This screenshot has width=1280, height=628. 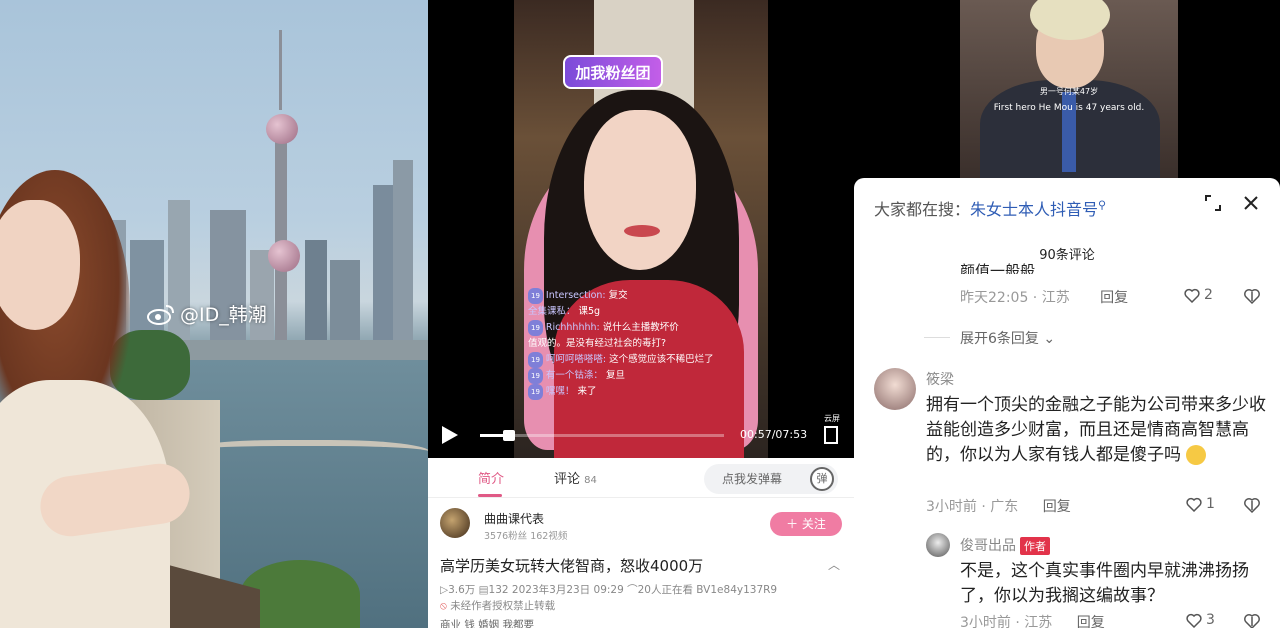 I want to click on like-button: 3, so click(x=1200, y=620).